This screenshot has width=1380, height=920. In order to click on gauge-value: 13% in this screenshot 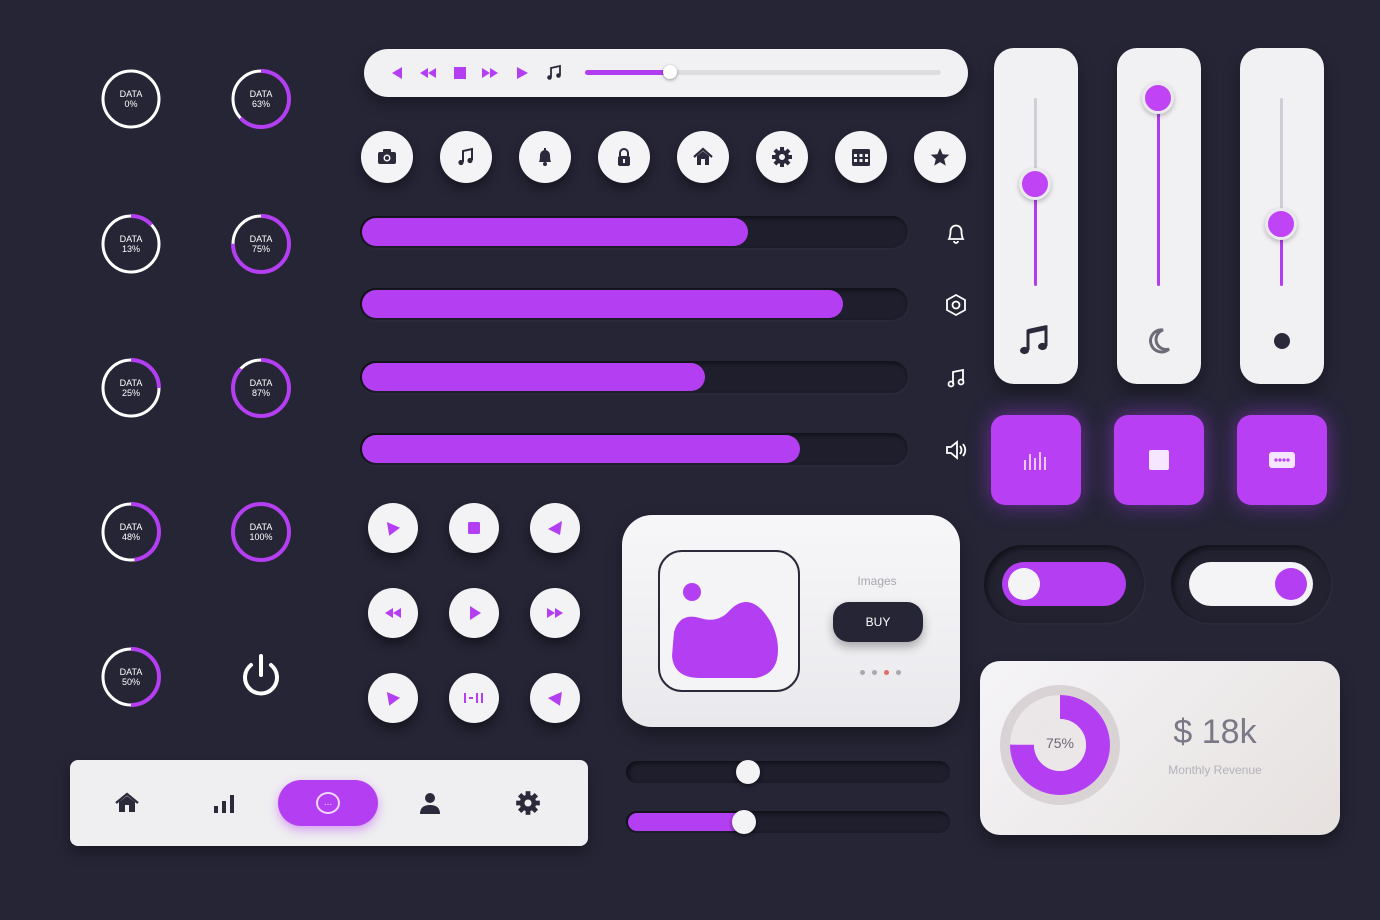, I will do `click(130, 249)`.